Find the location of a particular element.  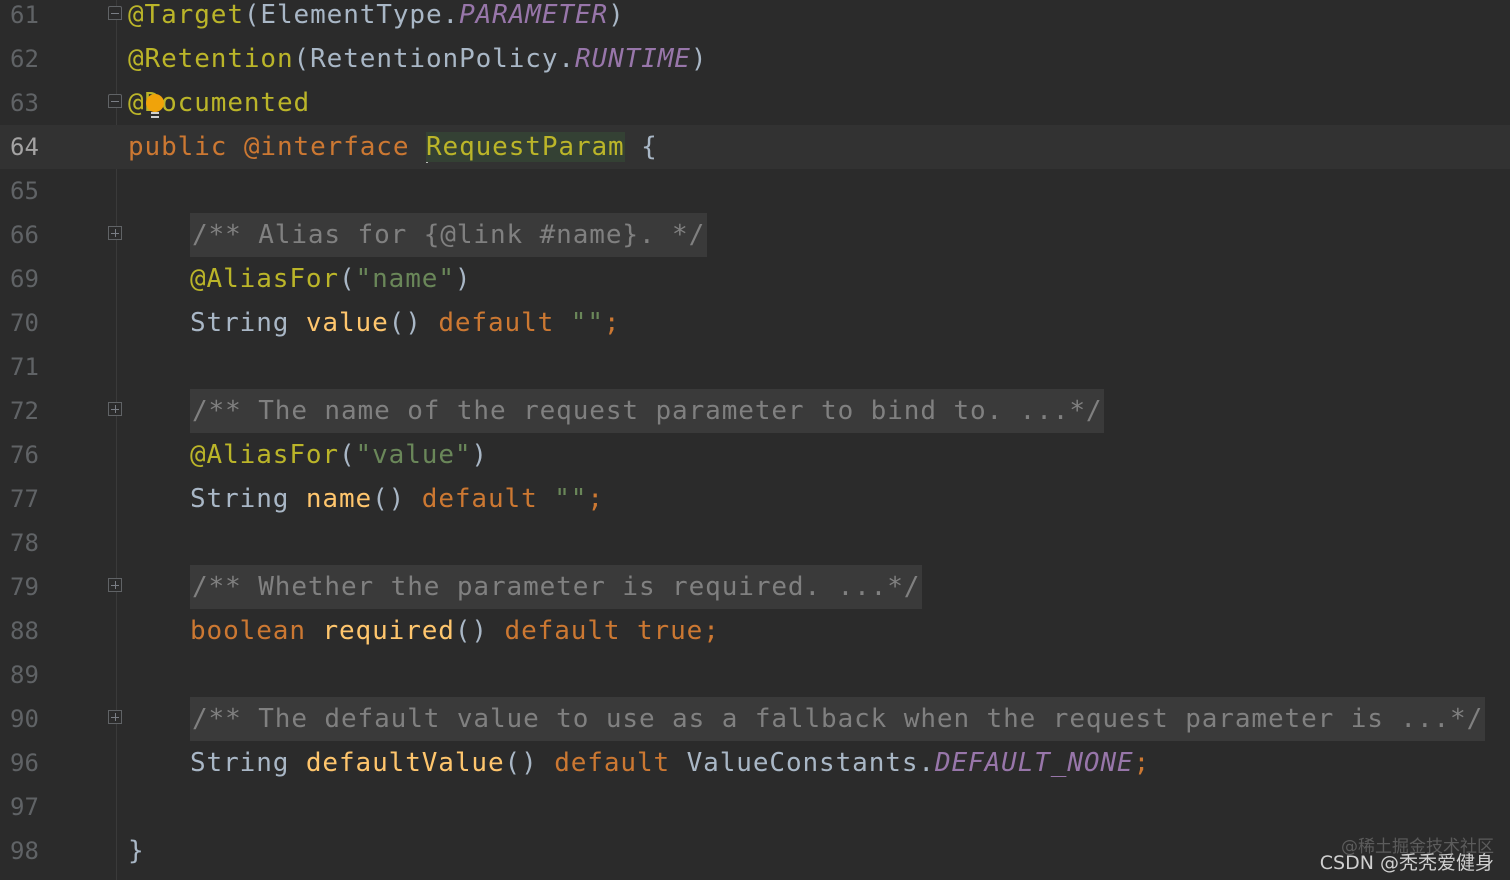

code-line: 70 String value() default ""; is located at coordinates (755, 323).